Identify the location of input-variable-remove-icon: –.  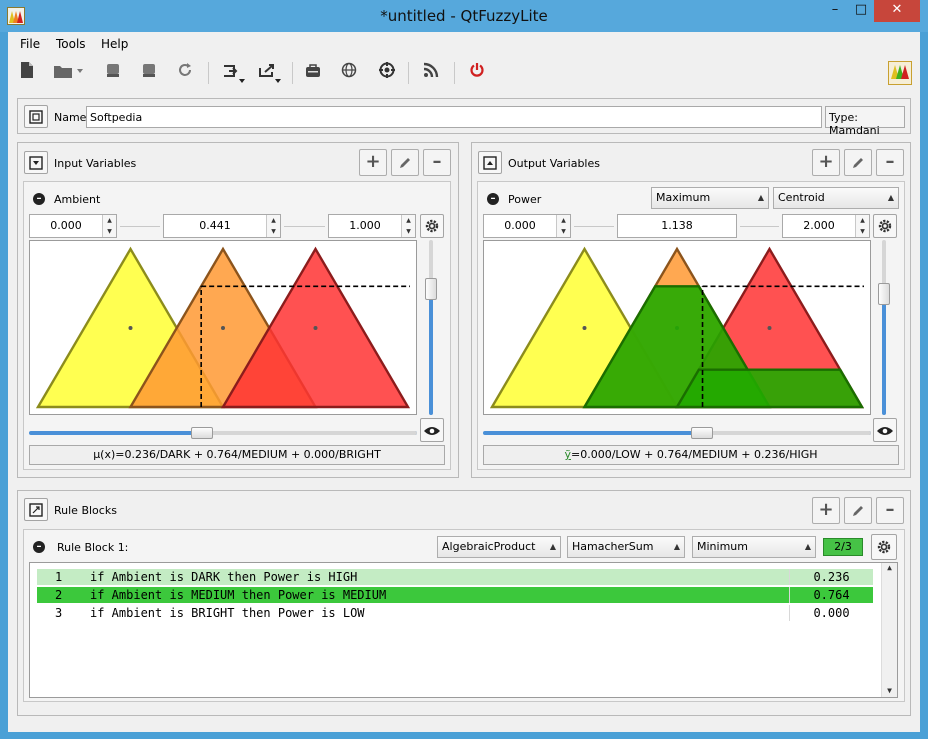
(39, 199).